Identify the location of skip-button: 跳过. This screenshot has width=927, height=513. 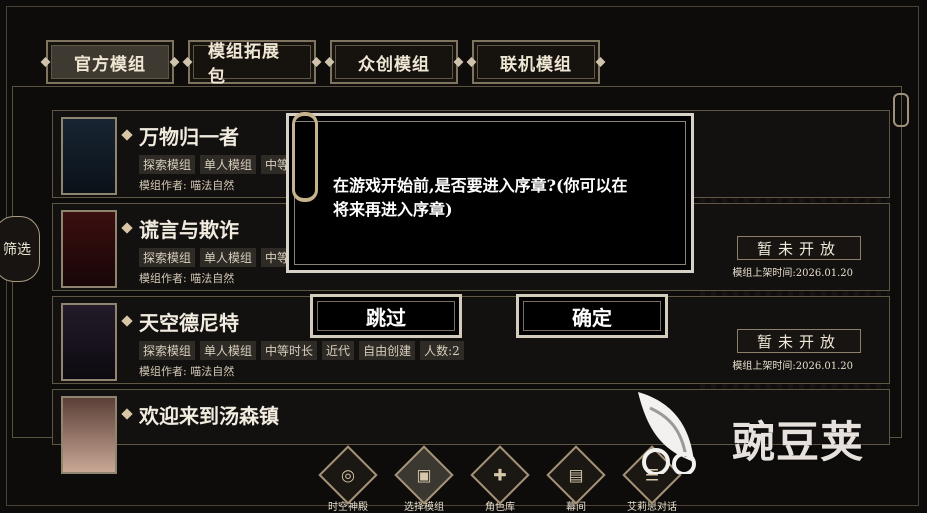
(386, 316).